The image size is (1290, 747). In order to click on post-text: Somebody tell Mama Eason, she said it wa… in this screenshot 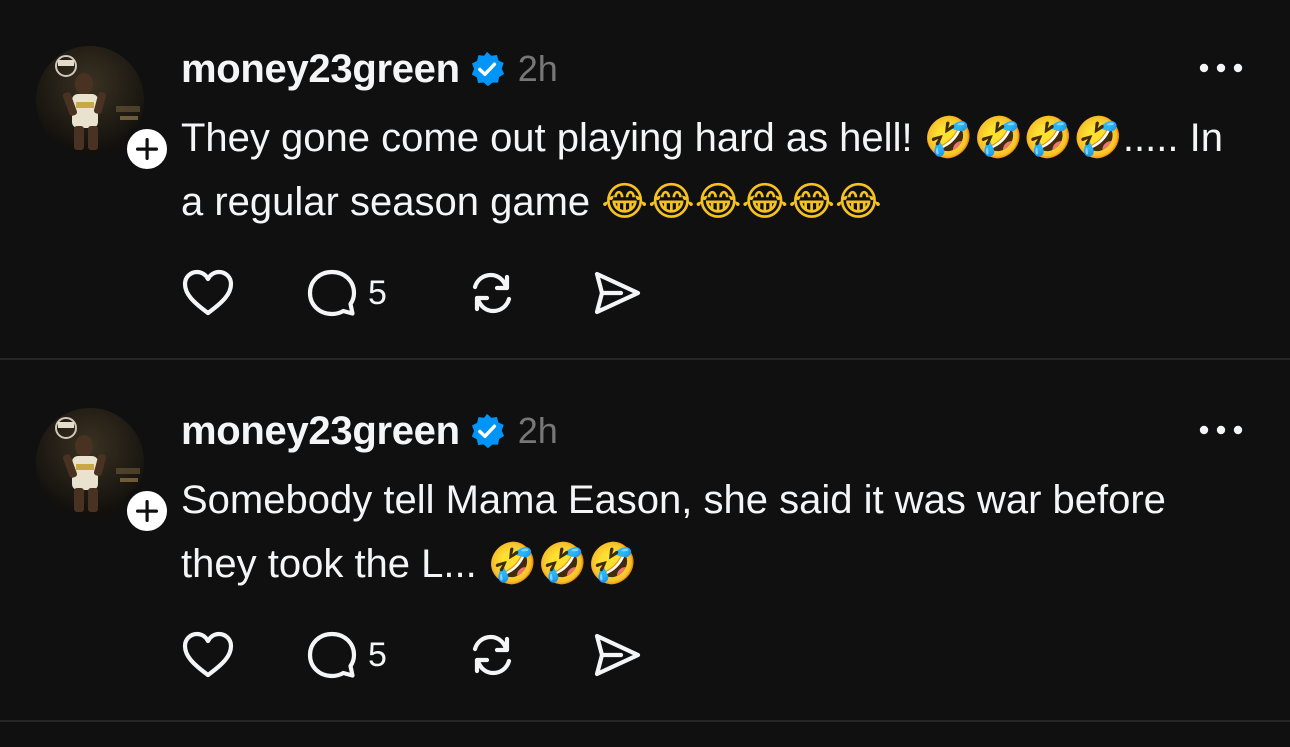, I will do `click(711, 532)`.